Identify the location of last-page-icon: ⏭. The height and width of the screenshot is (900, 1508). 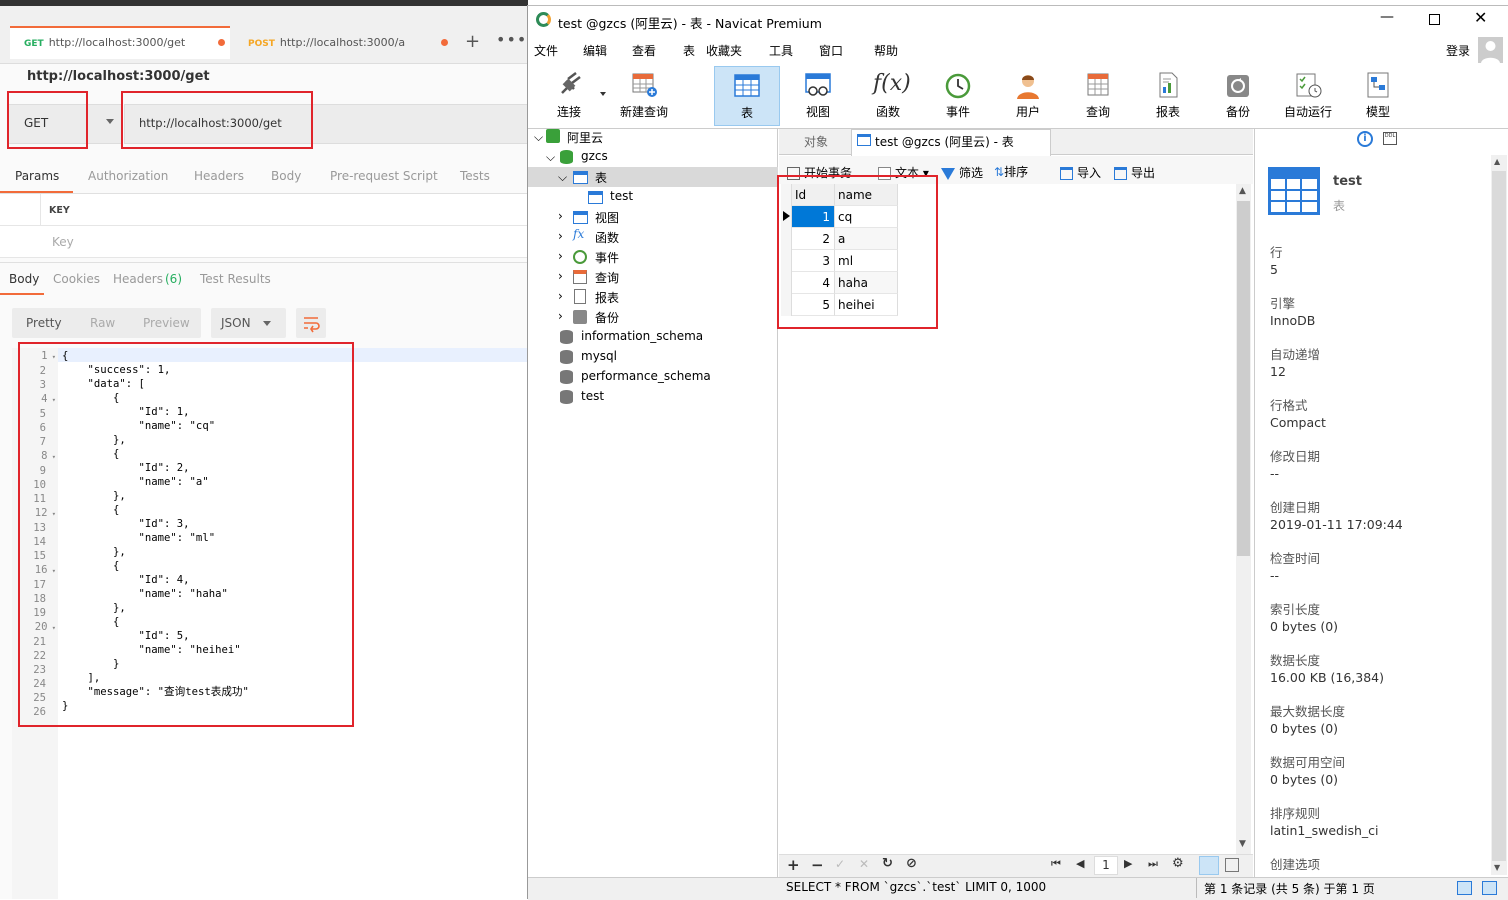
(1153, 864).